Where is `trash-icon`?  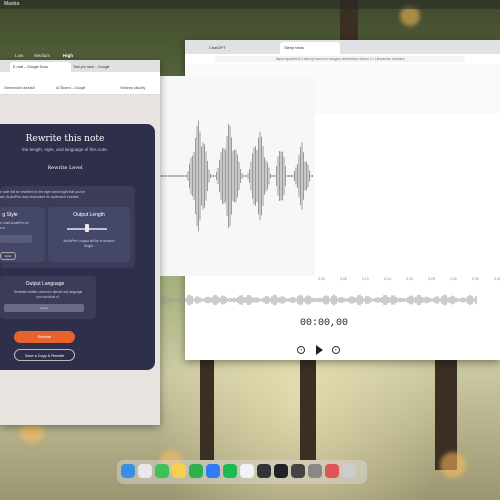
trash-icon is located at coordinates (349, 471).